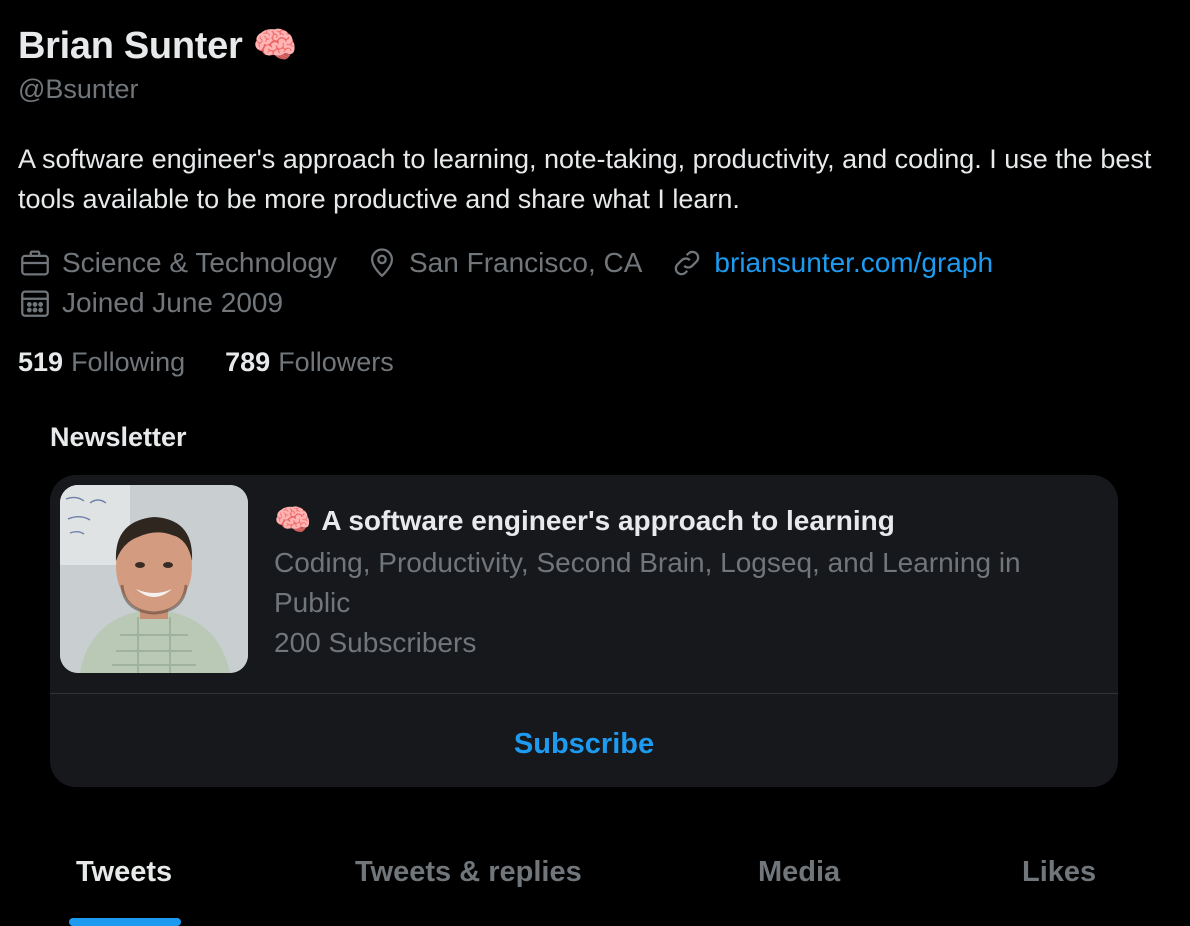  Describe the element at coordinates (124, 872) in the screenshot. I see `tab-tweets: Tweets` at that location.